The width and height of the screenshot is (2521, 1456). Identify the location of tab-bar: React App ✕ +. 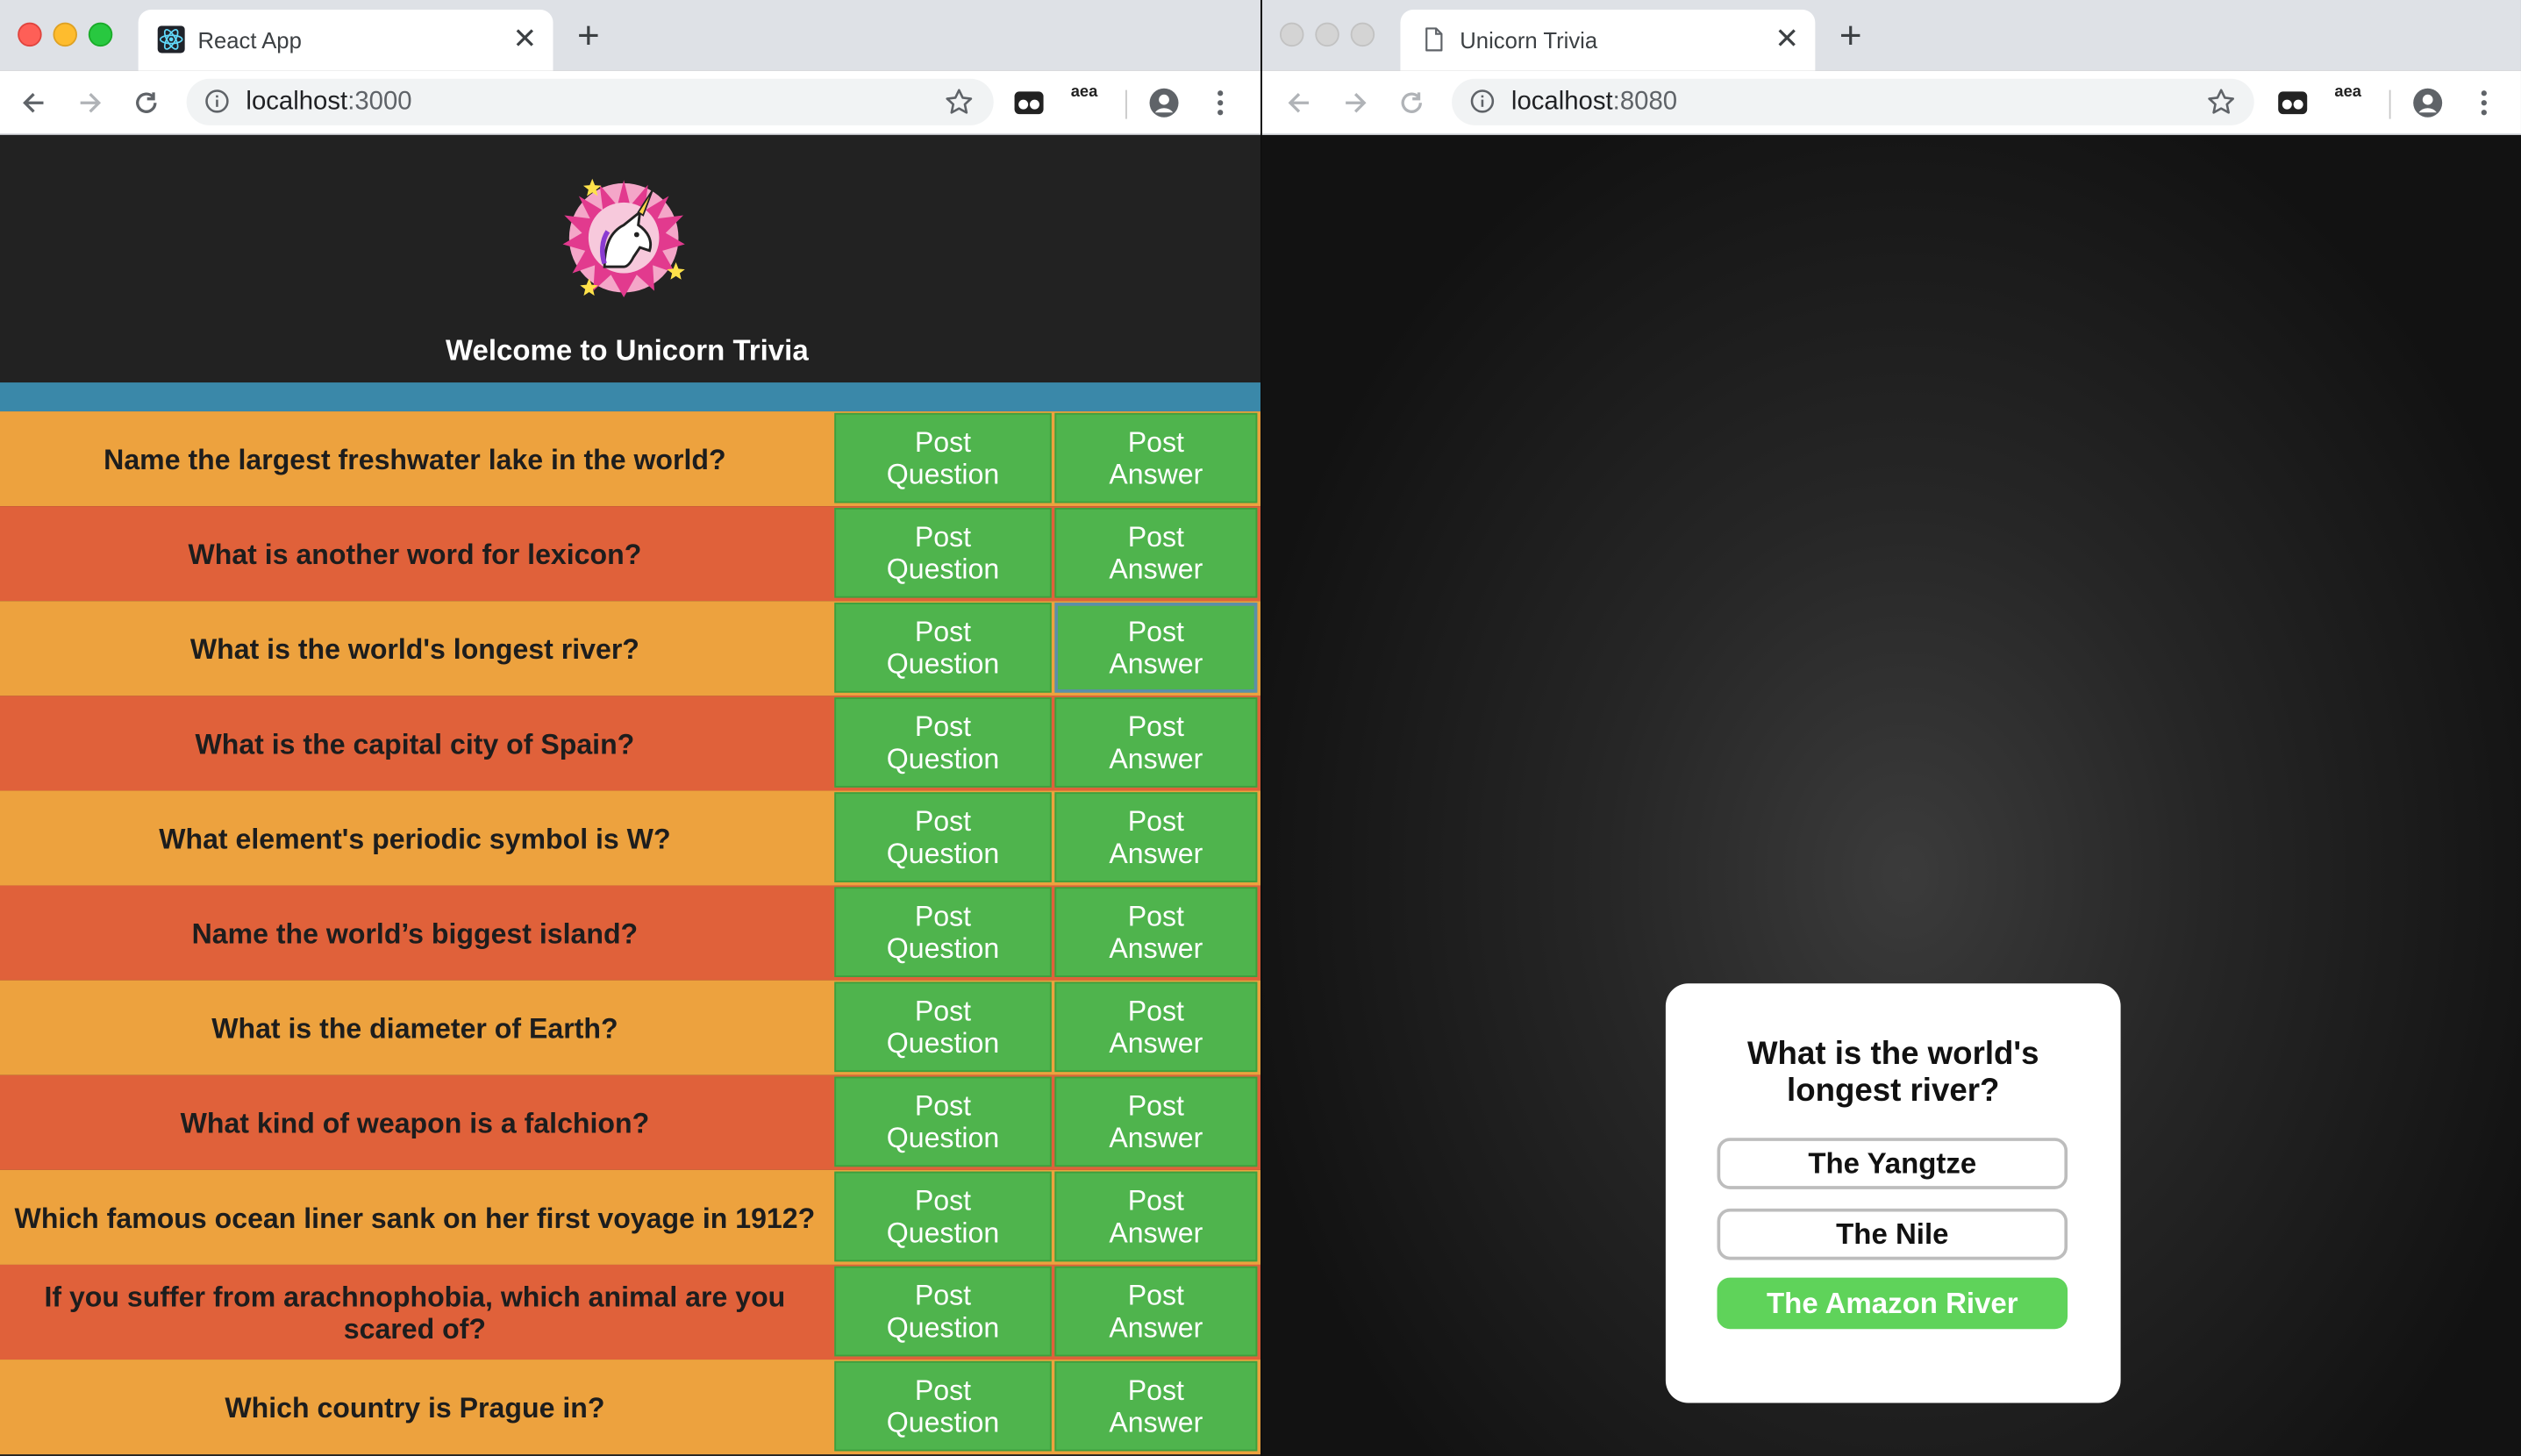
(630, 35).